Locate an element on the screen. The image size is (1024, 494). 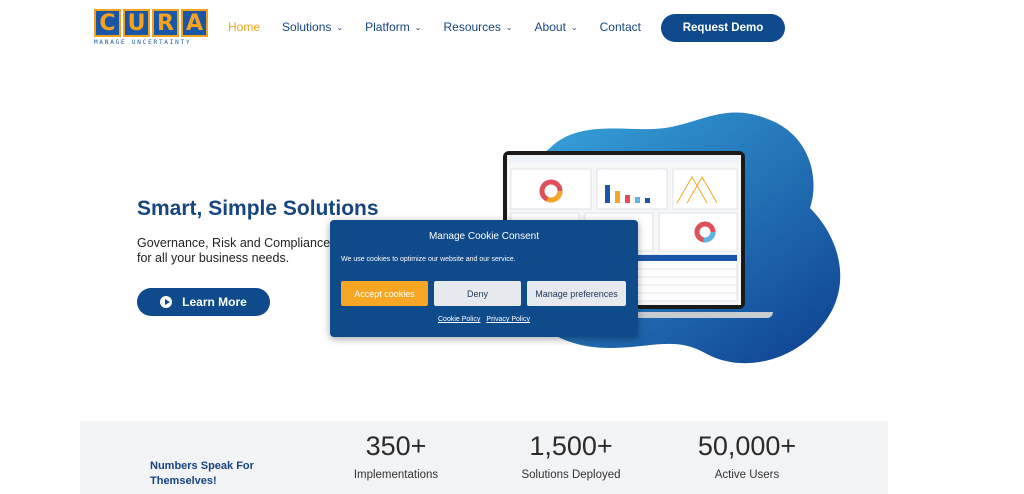
play-icon is located at coordinates (166, 302).